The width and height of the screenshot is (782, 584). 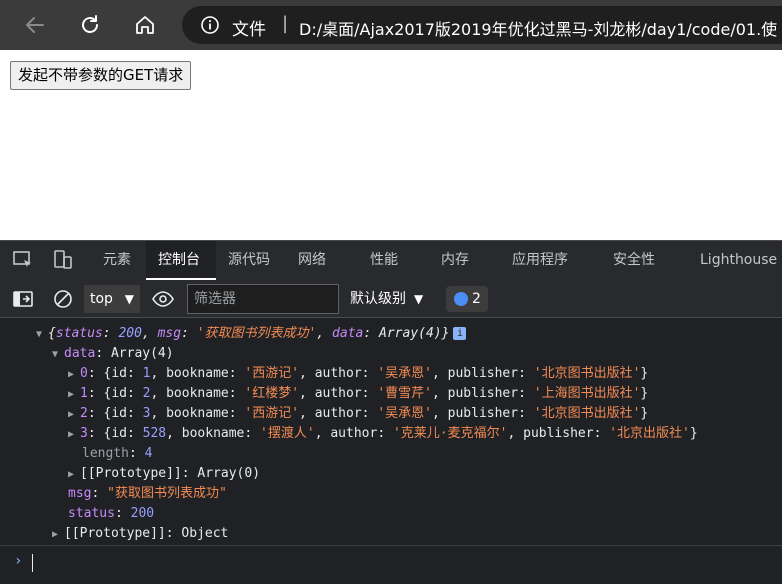 I want to click on tab-console: 控制台, so click(x=181, y=260).